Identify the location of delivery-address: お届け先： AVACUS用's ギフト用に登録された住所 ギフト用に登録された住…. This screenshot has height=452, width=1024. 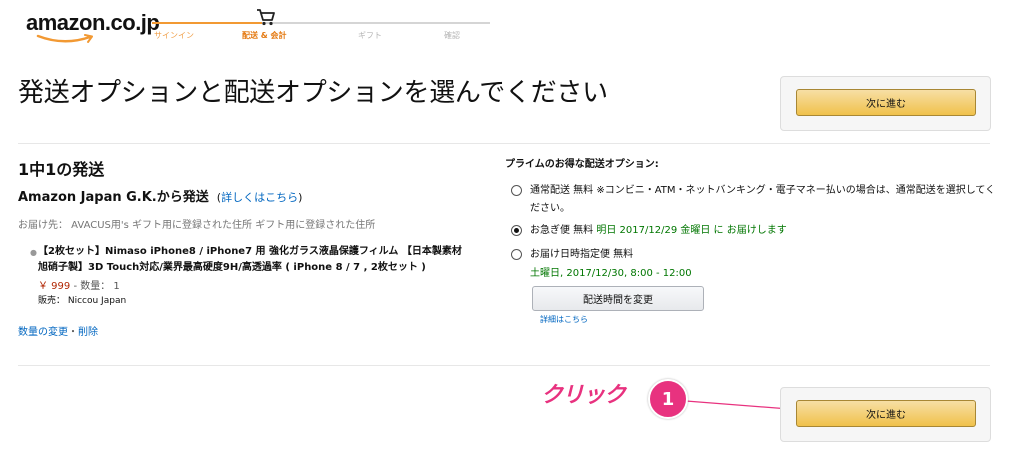
(197, 225).